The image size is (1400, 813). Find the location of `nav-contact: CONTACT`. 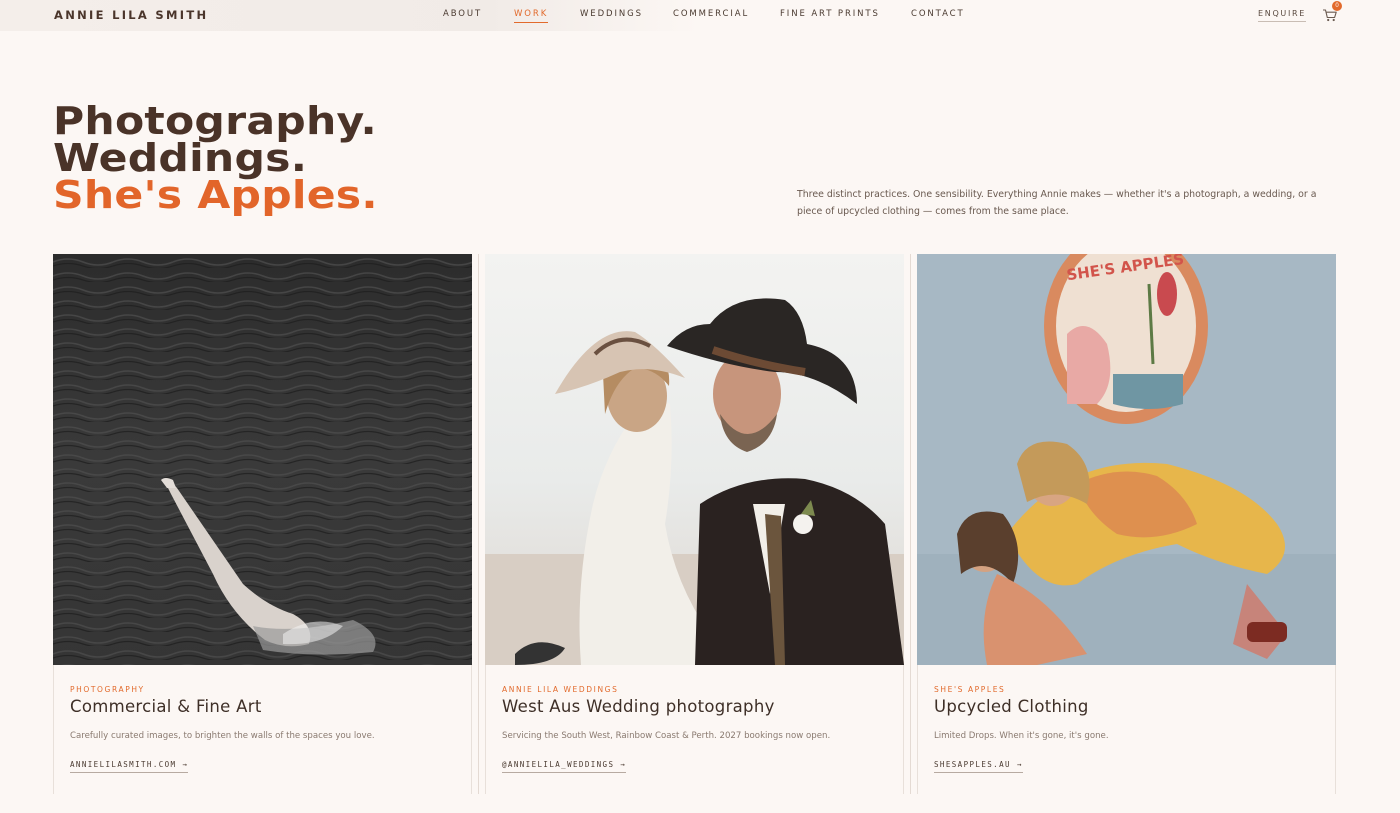

nav-contact: CONTACT is located at coordinates (938, 14).